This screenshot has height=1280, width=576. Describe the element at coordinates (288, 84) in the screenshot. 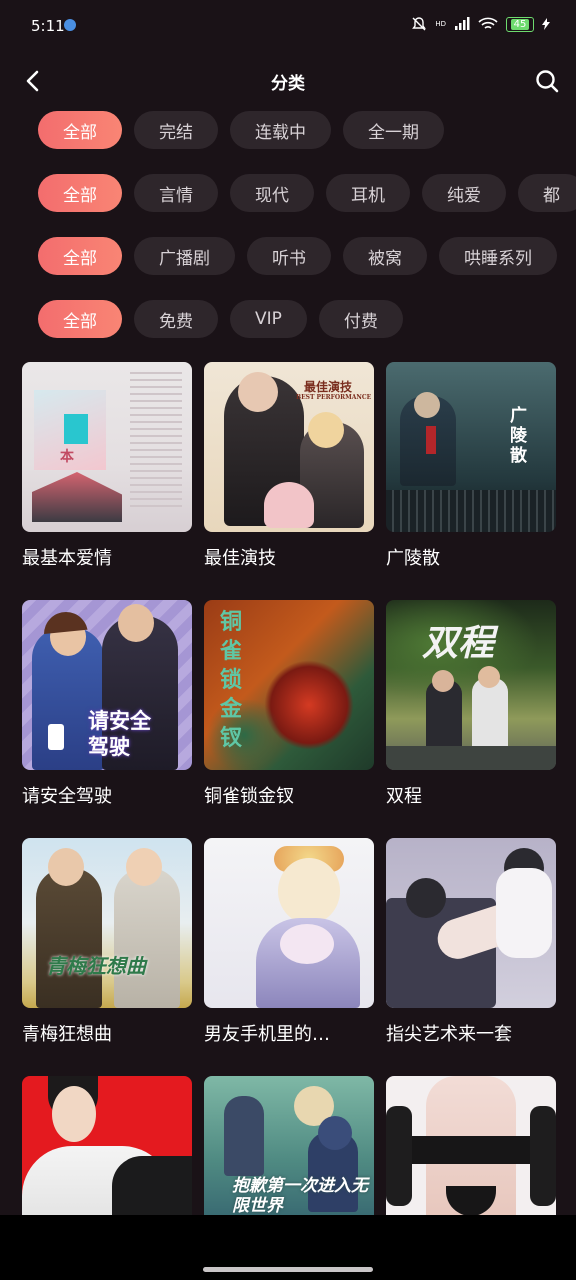

I see `page-title: 分类` at that location.